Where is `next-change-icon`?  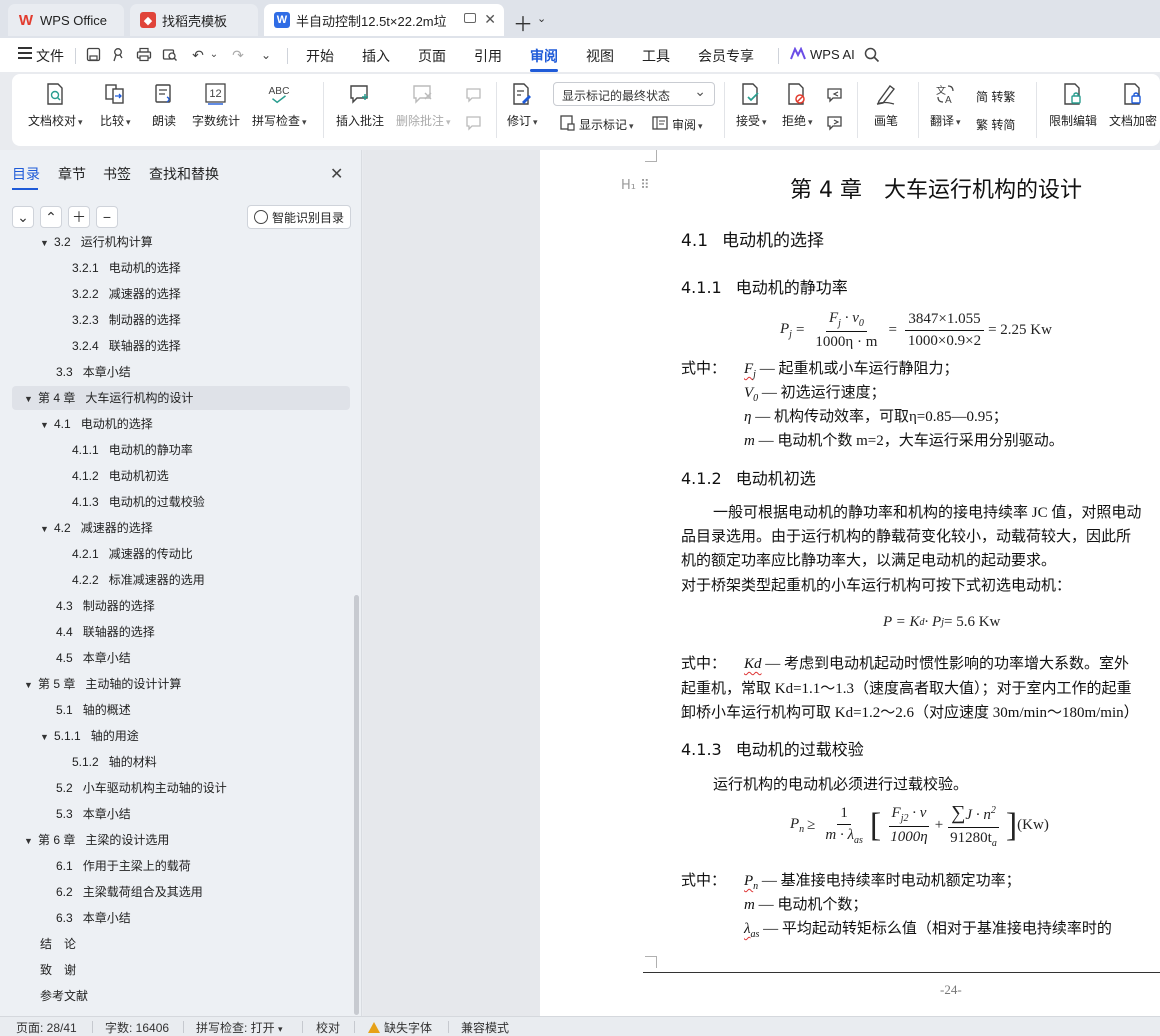
next-change-icon is located at coordinates (835, 124).